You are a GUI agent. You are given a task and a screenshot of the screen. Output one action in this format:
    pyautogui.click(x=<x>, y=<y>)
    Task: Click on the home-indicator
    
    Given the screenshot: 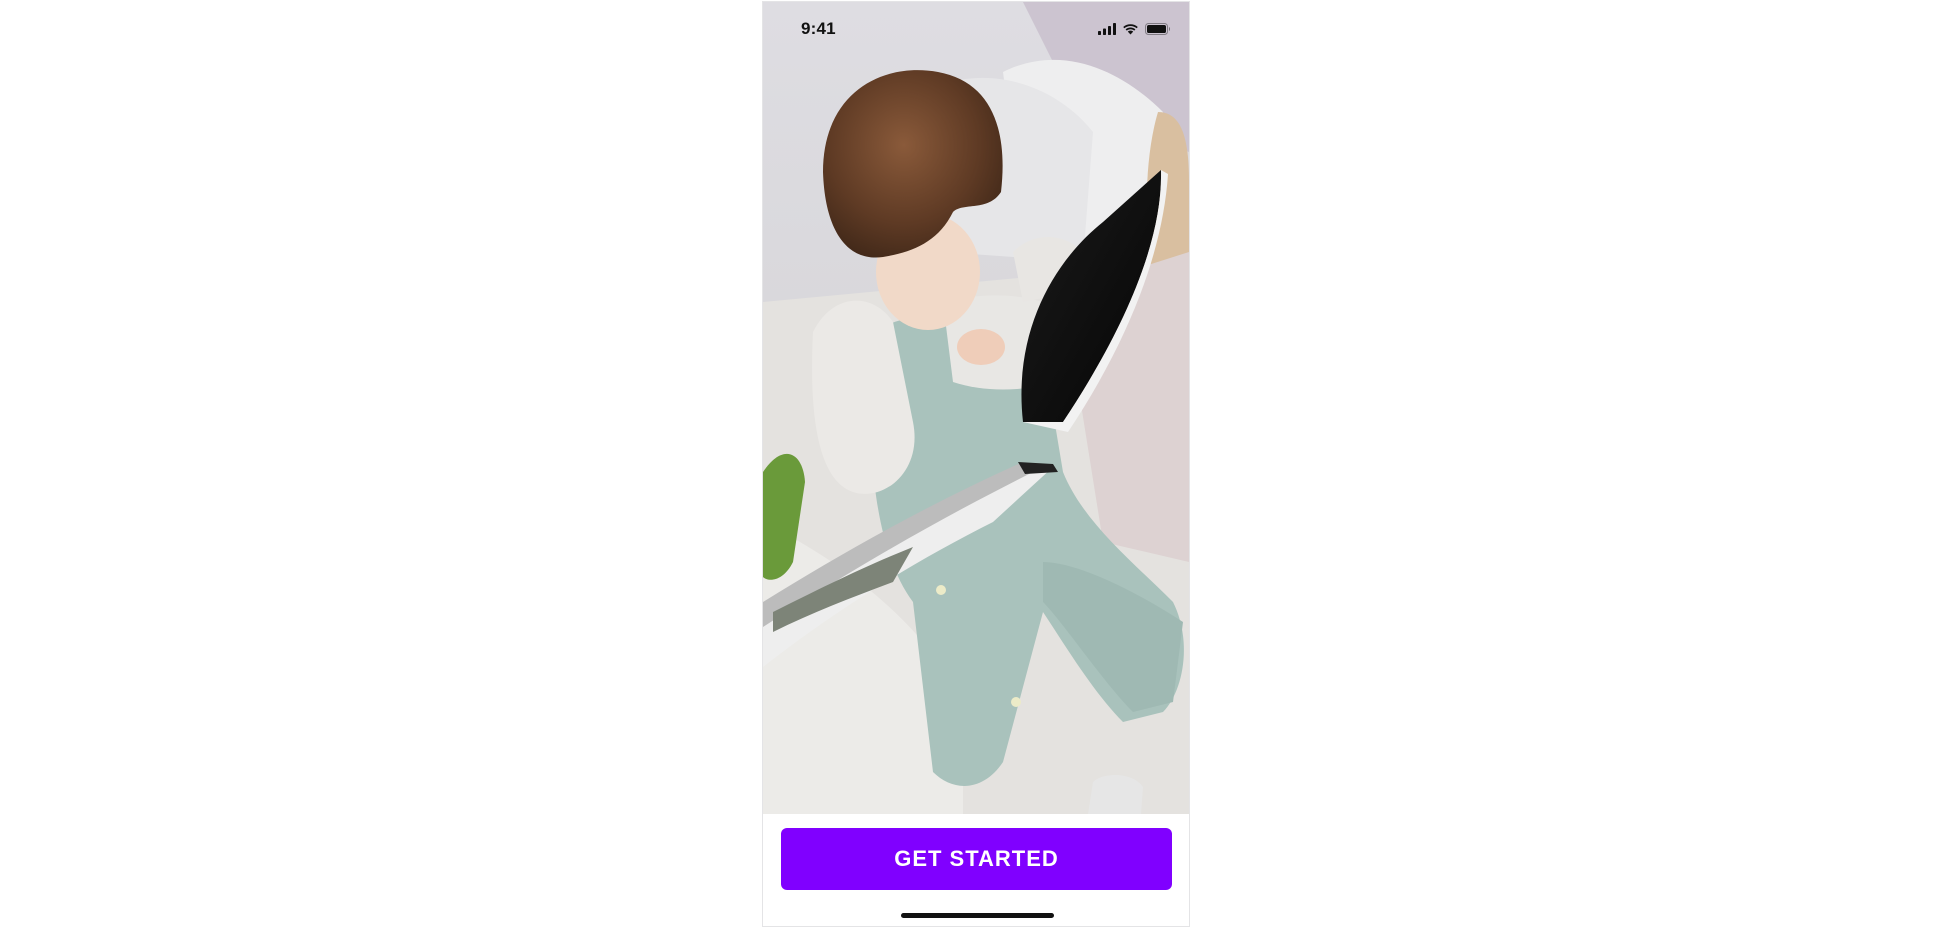 What is the action you would take?
    pyautogui.click(x=977, y=915)
    